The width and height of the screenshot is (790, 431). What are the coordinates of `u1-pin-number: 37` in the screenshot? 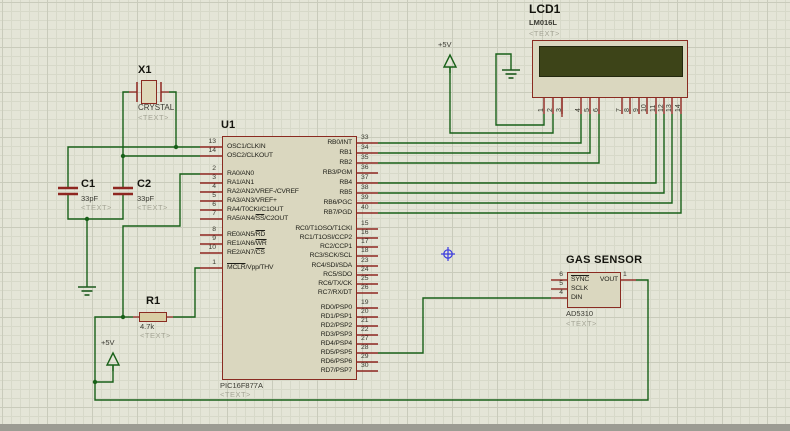 It's located at (365, 177).